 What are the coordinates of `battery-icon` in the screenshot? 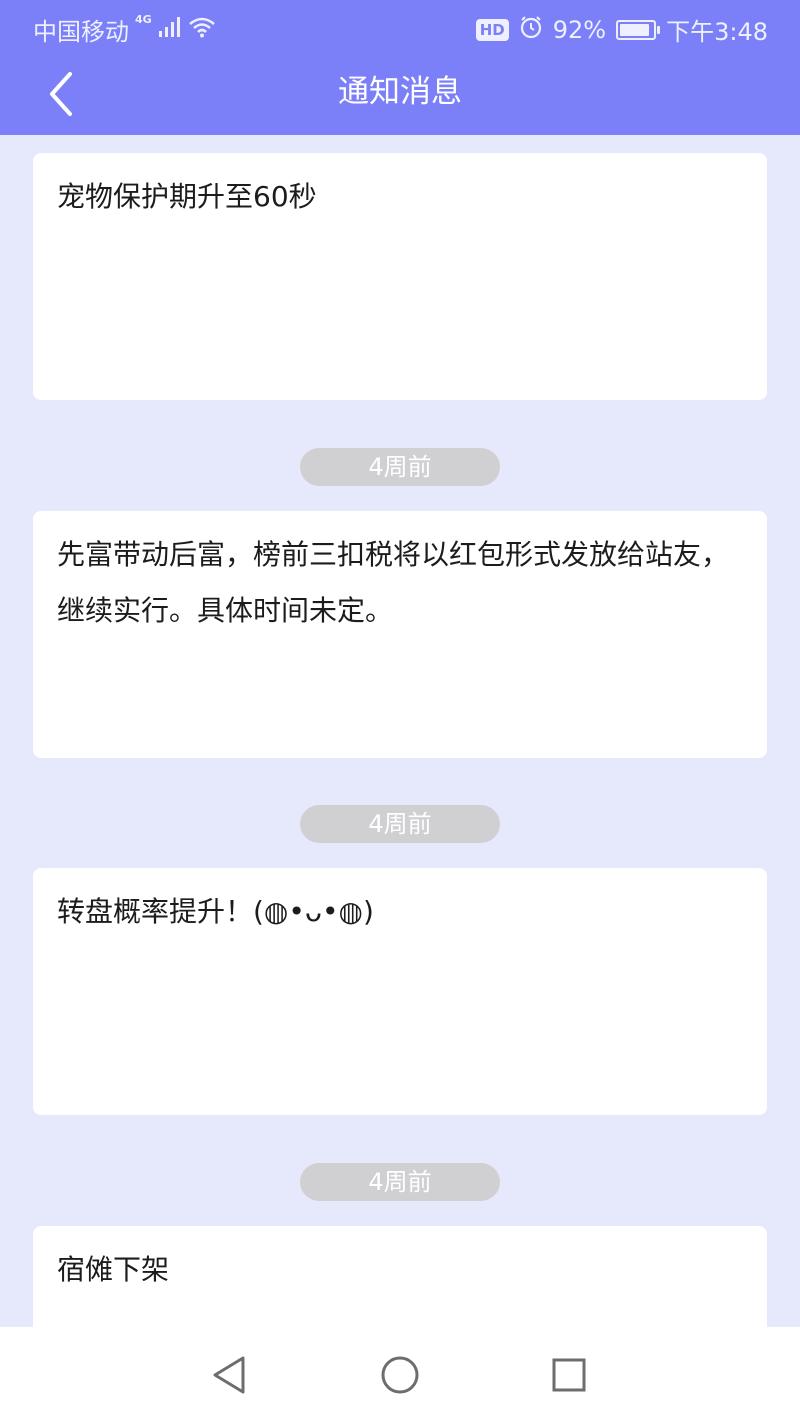 It's located at (638, 29).